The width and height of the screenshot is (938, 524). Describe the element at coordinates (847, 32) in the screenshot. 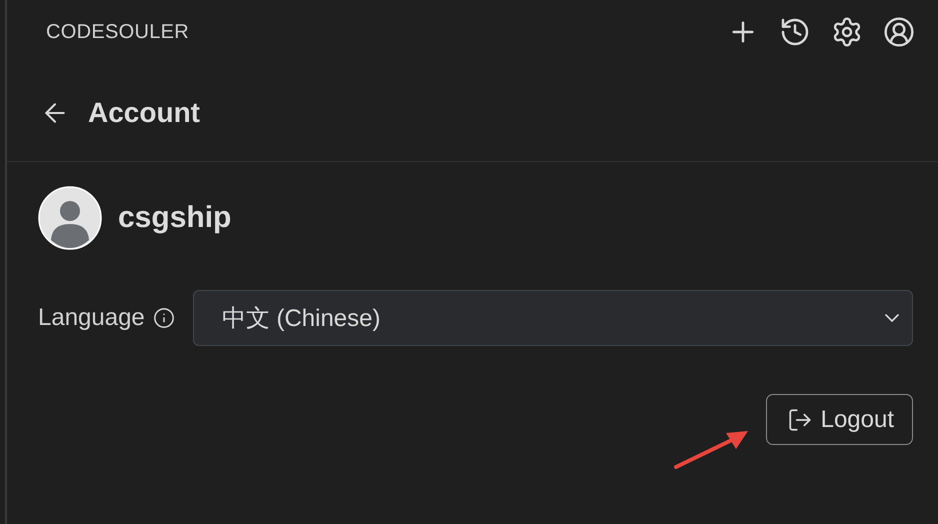

I see `settings-icon` at that location.